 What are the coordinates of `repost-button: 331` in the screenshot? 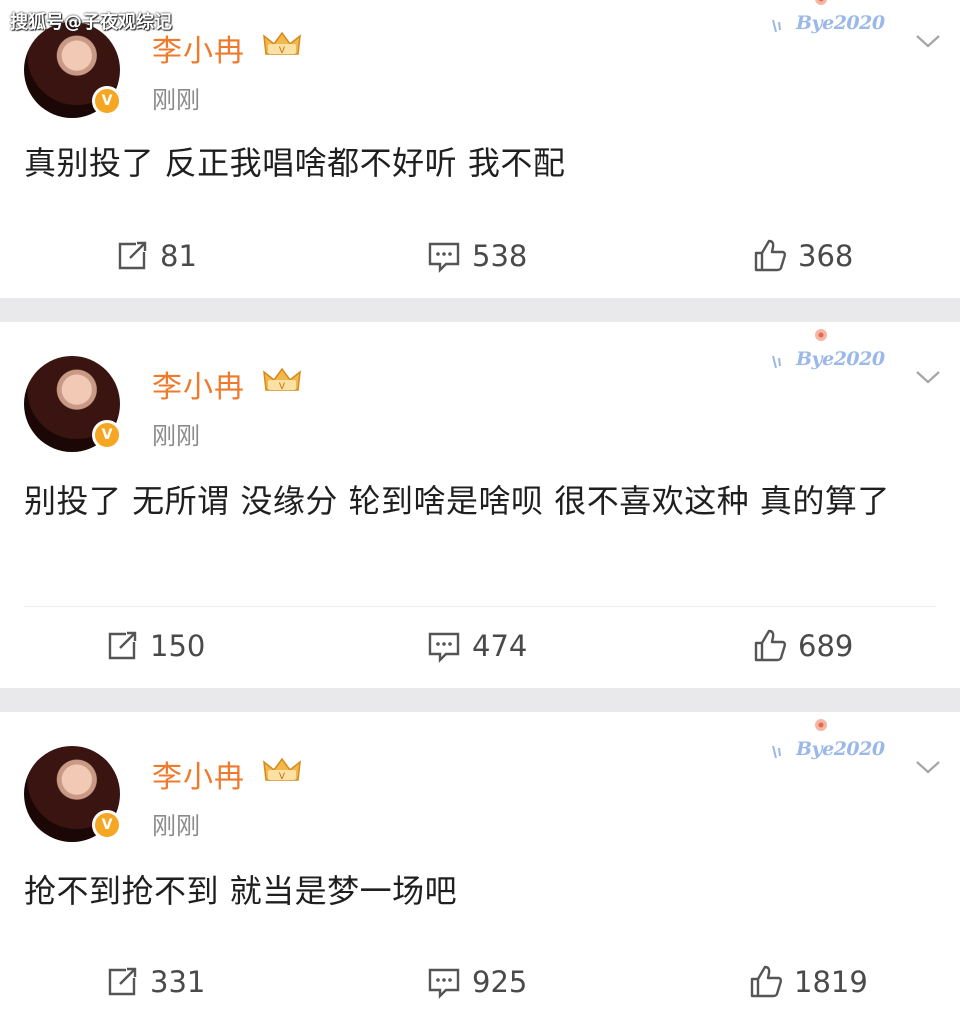 It's located at (154, 982).